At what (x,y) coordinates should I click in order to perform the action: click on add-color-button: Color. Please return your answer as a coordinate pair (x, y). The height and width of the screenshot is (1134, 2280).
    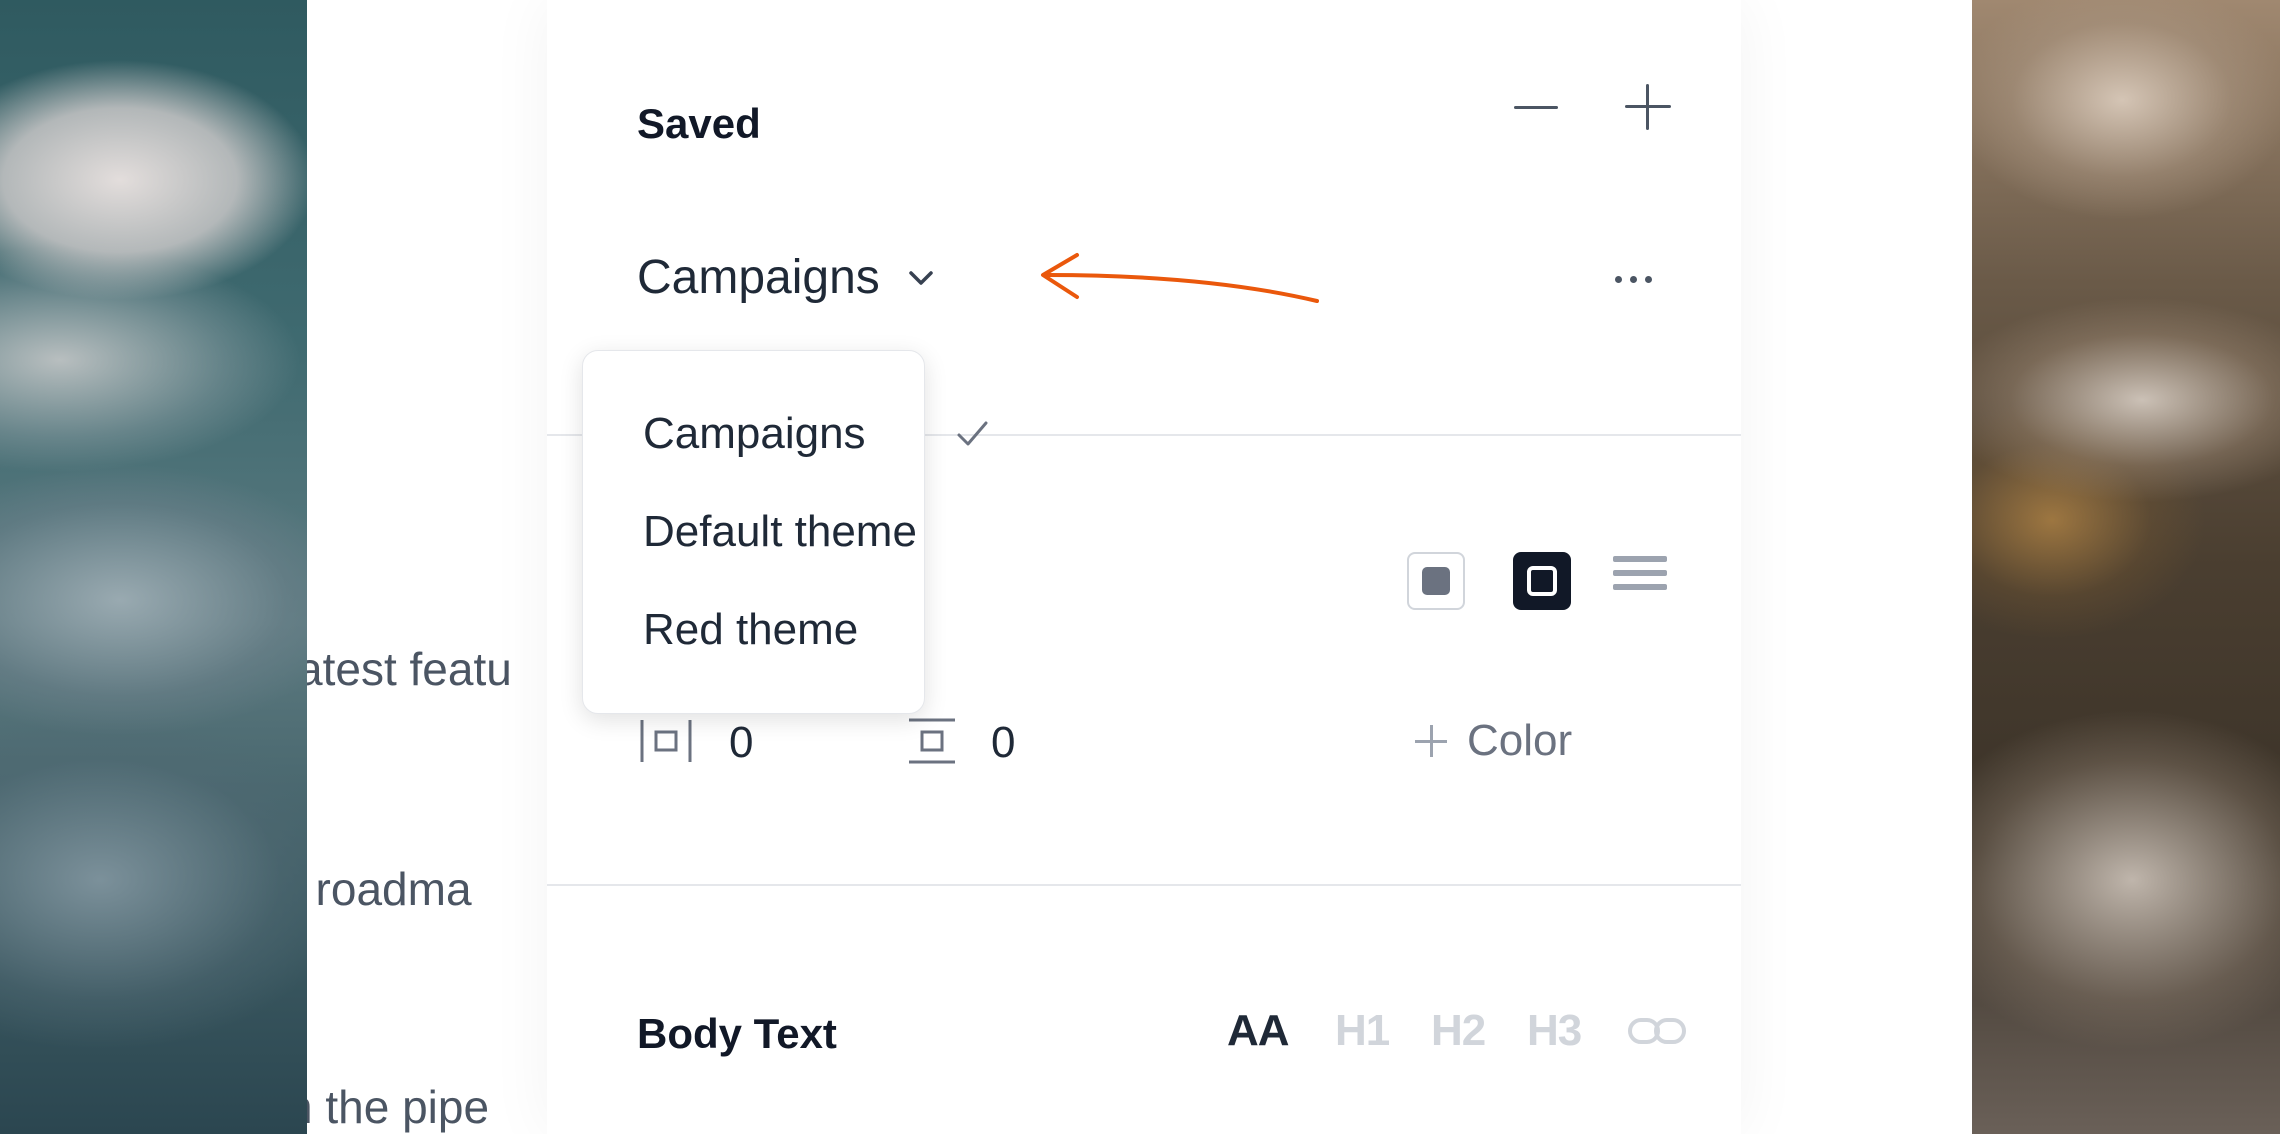
    Looking at the image, I should click on (1493, 741).